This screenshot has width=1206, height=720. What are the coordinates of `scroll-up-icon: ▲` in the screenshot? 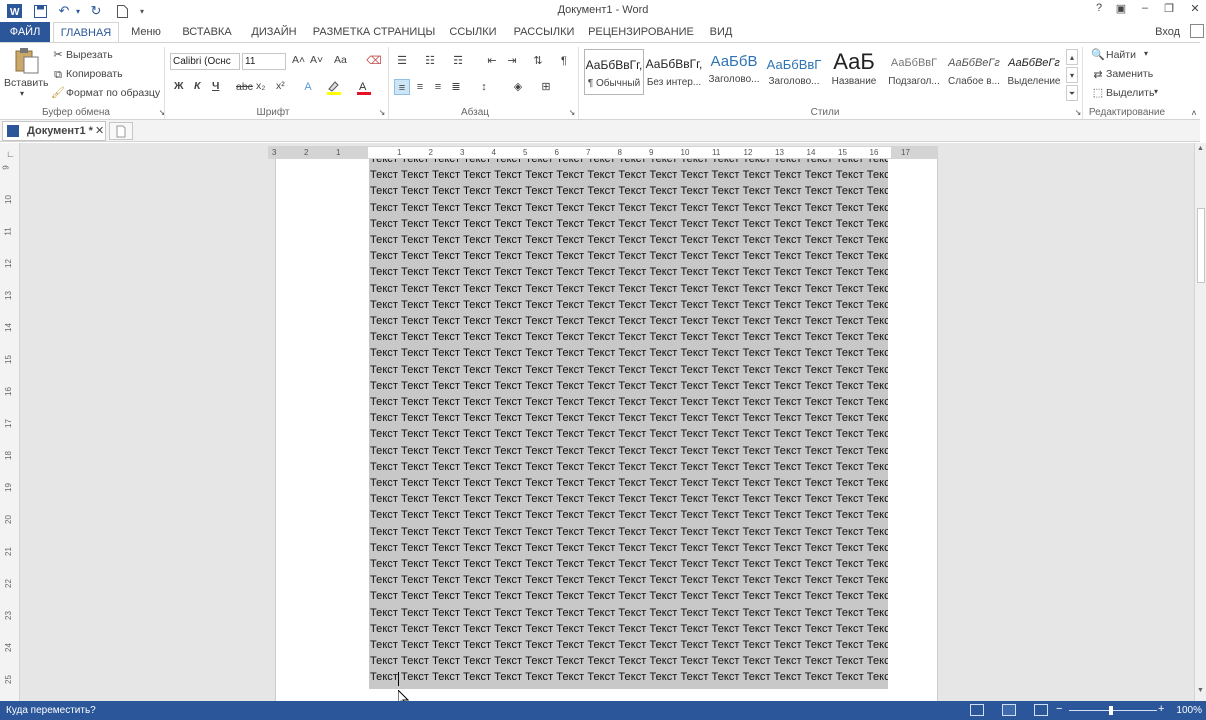 It's located at (1200, 148).